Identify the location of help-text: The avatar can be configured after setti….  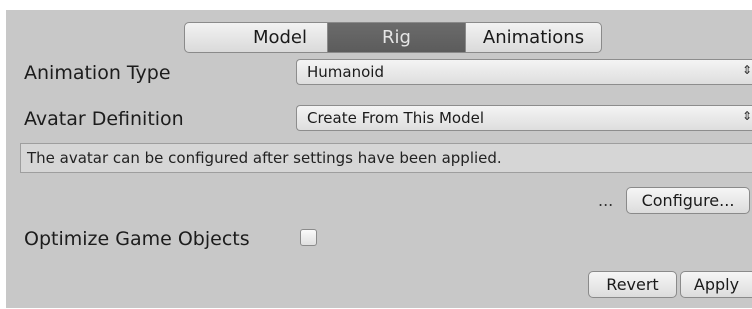
(264, 158).